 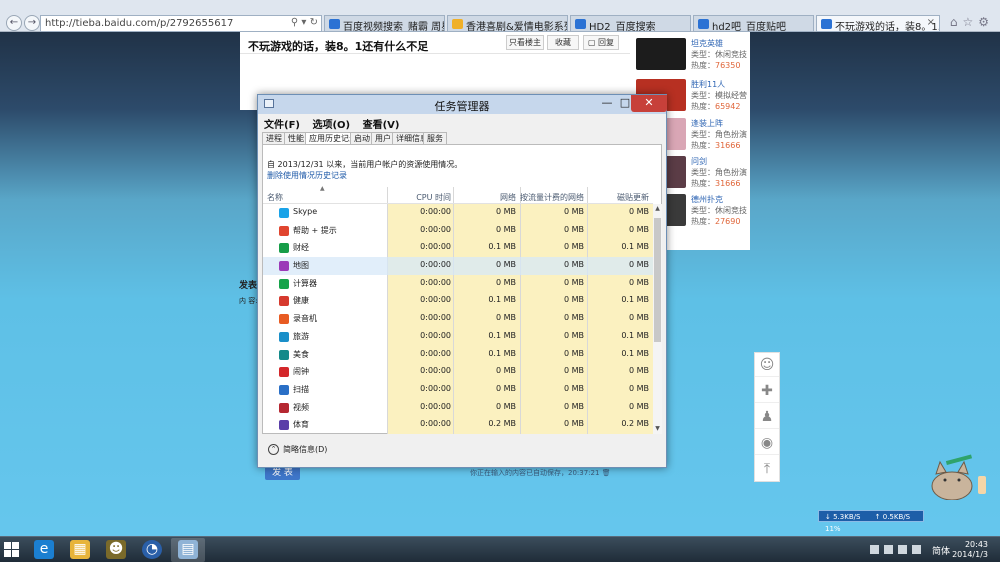 I want to click on table-row: 视频 0:00:00 0 MB 0 MB 0 MB, so click(x=458, y=408).